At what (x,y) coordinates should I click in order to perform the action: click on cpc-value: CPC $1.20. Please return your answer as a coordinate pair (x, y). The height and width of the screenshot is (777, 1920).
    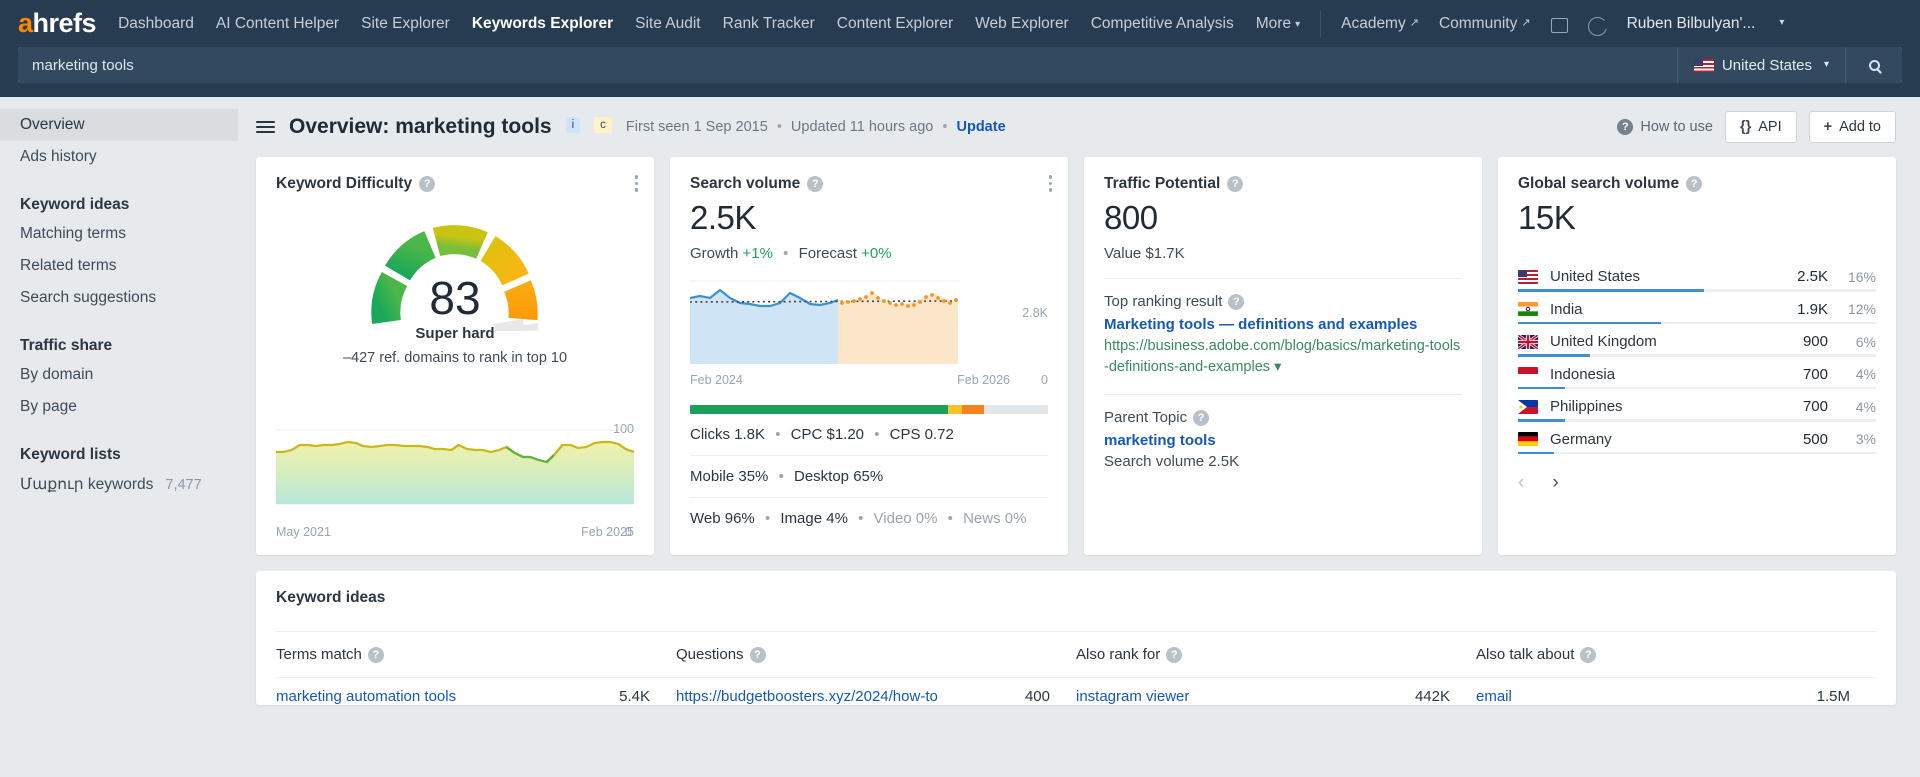
    Looking at the image, I should click on (827, 434).